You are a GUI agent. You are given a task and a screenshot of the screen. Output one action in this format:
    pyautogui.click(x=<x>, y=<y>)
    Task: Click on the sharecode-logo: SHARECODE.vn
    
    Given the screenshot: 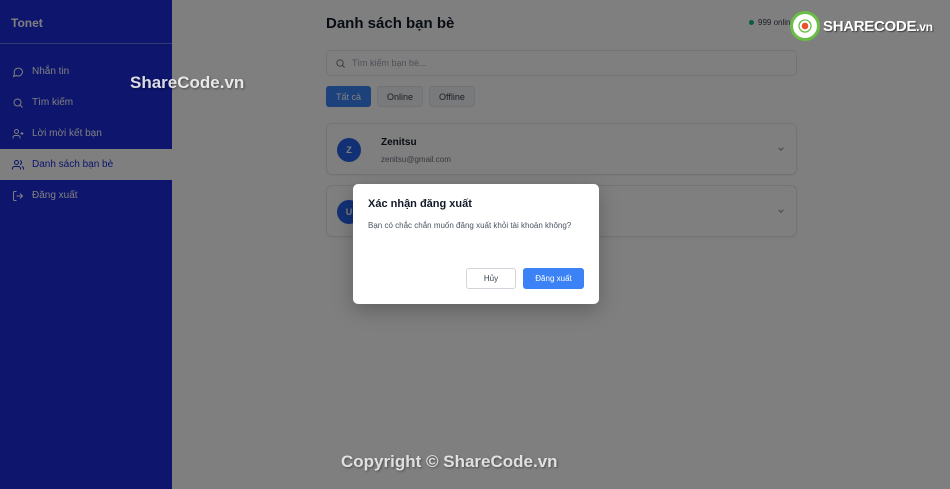 What is the action you would take?
    pyautogui.click(x=861, y=26)
    